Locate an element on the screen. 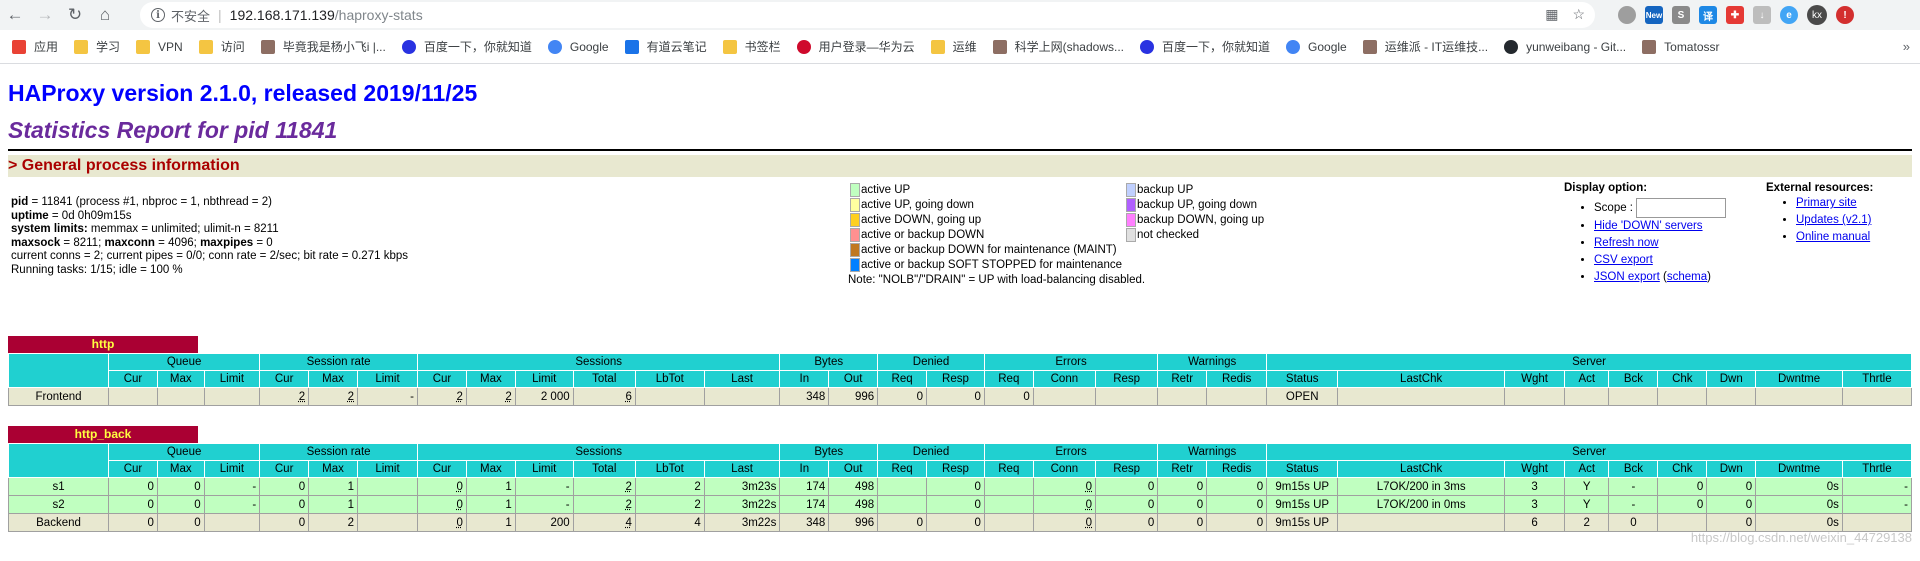 The image size is (1920, 561). column-header: Chk is located at coordinates (1682, 379).